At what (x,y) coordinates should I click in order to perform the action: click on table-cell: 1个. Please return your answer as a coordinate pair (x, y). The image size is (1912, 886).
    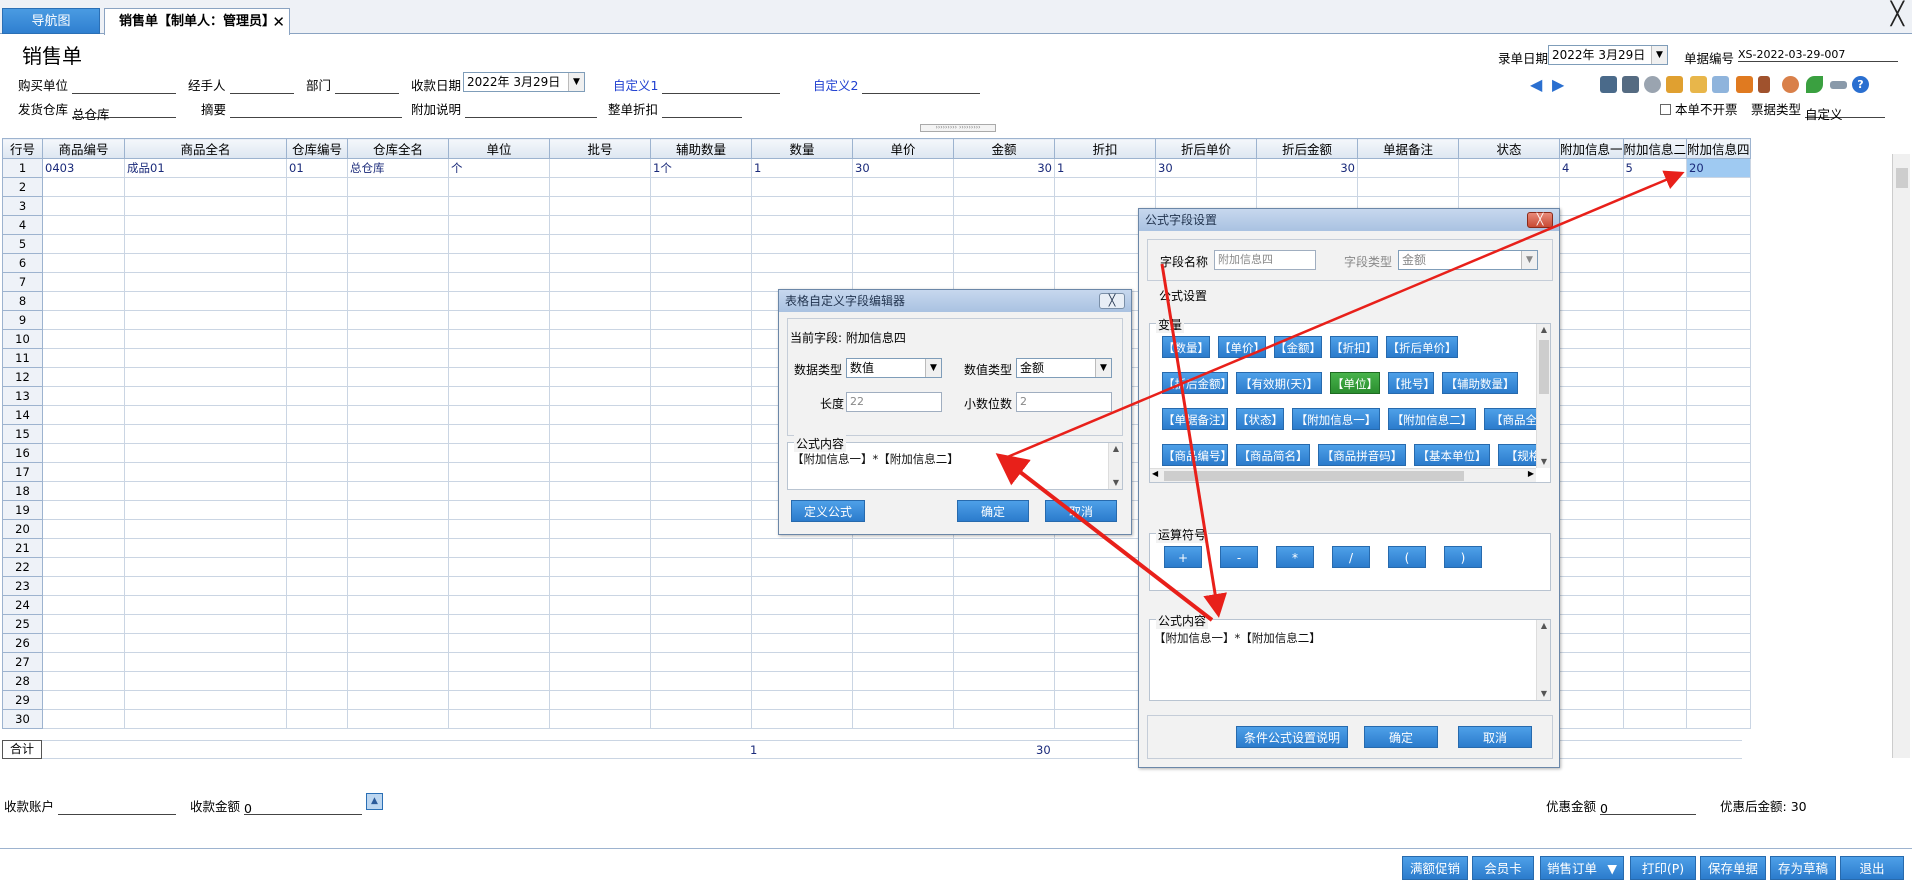
    Looking at the image, I should click on (701, 168).